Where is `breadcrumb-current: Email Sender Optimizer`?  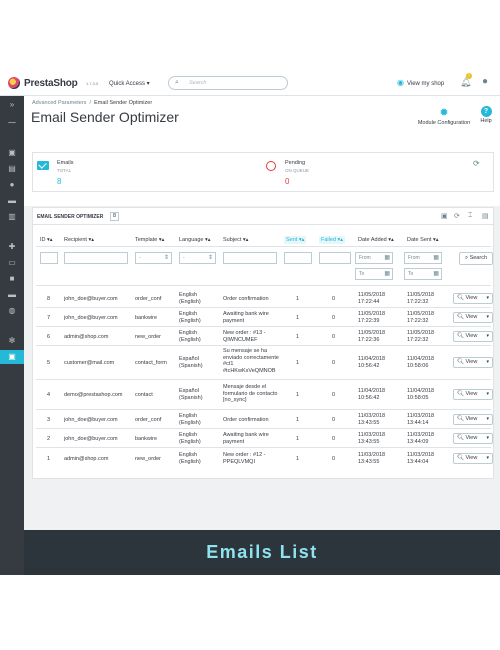 breadcrumb-current: Email Sender Optimizer is located at coordinates (123, 103).